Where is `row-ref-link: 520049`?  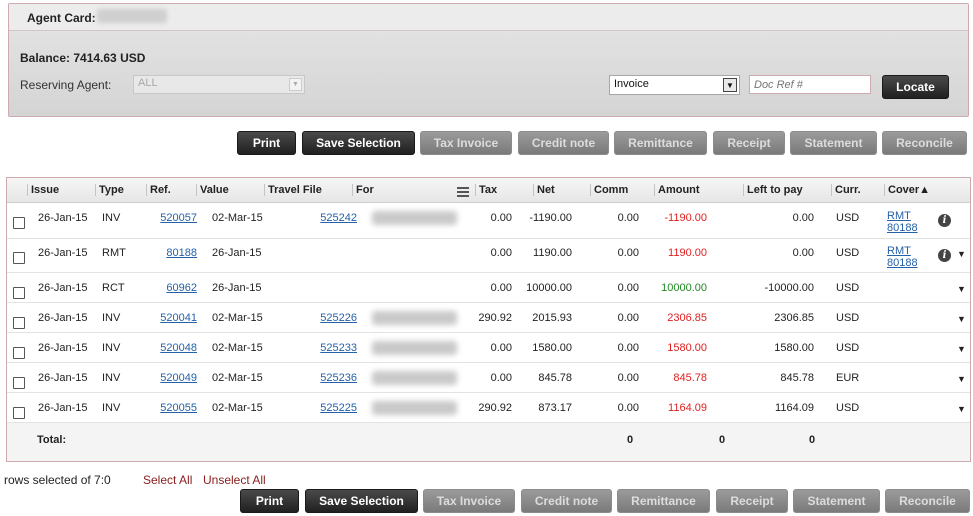 row-ref-link: 520049 is located at coordinates (172, 378).